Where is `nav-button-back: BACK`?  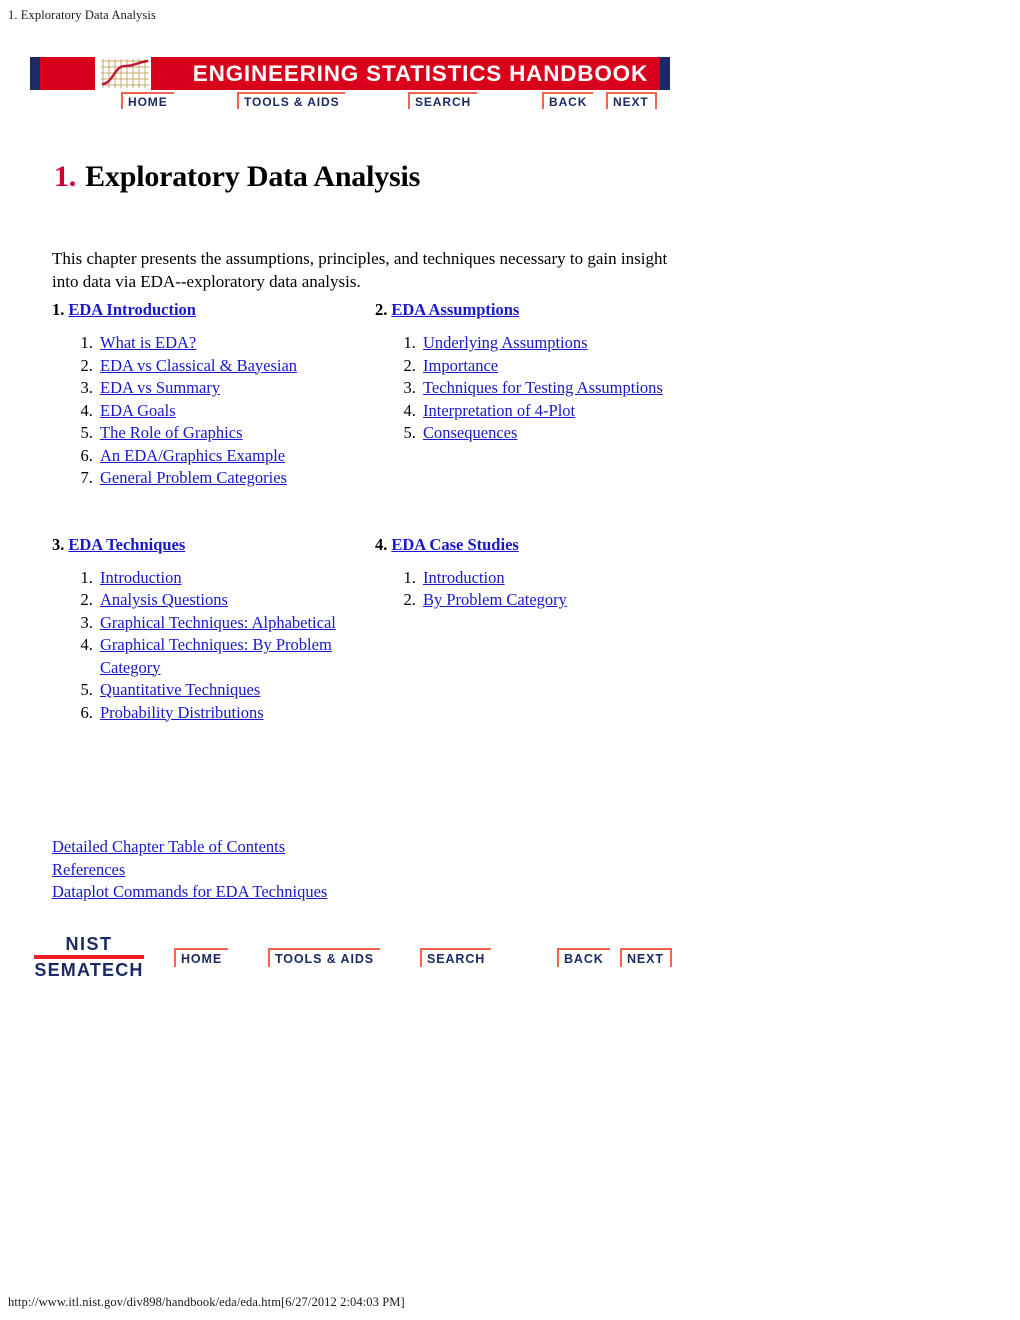 nav-button-back: BACK is located at coordinates (568, 100).